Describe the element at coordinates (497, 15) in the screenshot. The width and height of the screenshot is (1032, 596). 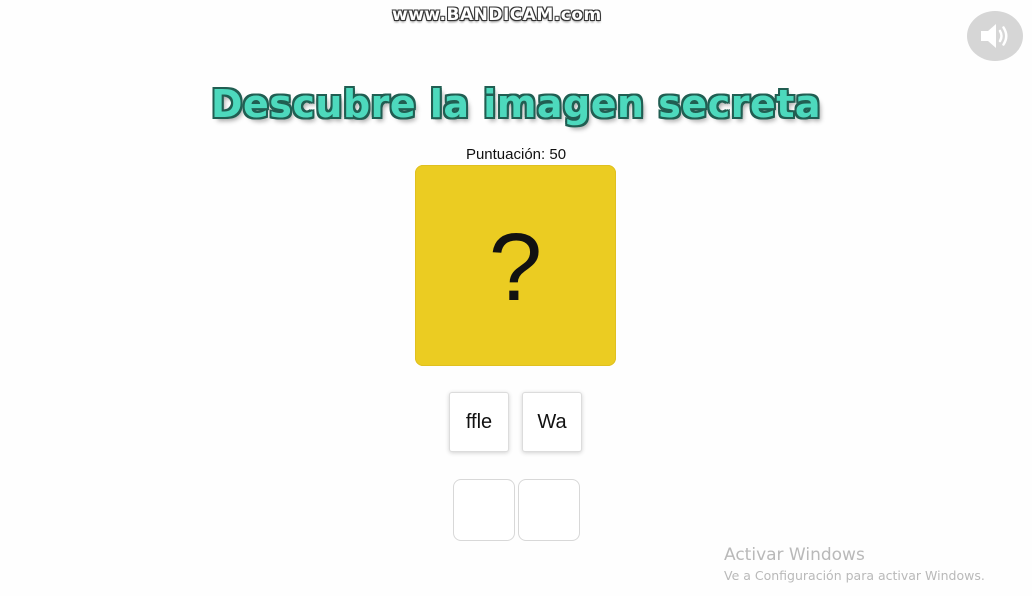
I see `bandicam-watermark: www.BANDICAM.com` at that location.